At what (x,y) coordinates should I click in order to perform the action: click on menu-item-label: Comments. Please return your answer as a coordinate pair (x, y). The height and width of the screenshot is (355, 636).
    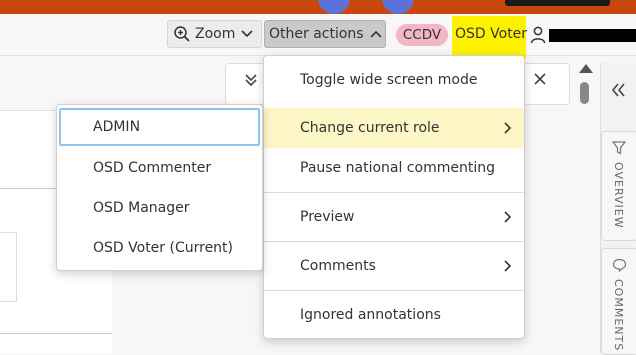
    Looking at the image, I should click on (338, 266).